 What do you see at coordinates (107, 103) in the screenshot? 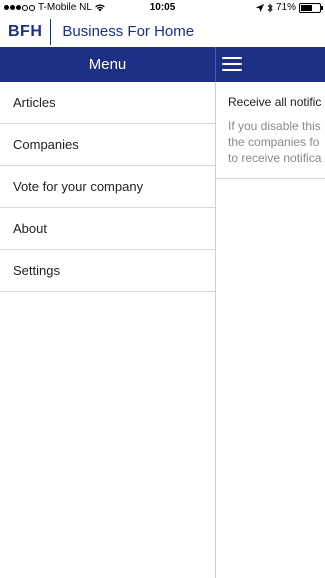
I see `menu-item-articles: Articles` at bounding box center [107, 103].